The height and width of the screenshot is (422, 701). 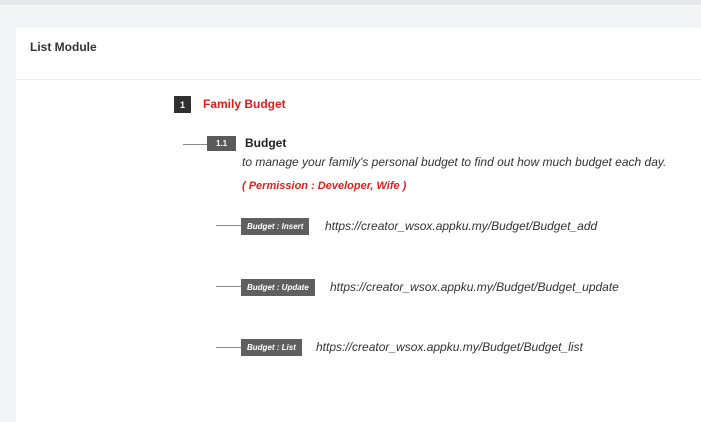 What do you see at coordinates (63, 47) in the screenshot?
I see `card-title: List Module` at bounding box center [63, 47].